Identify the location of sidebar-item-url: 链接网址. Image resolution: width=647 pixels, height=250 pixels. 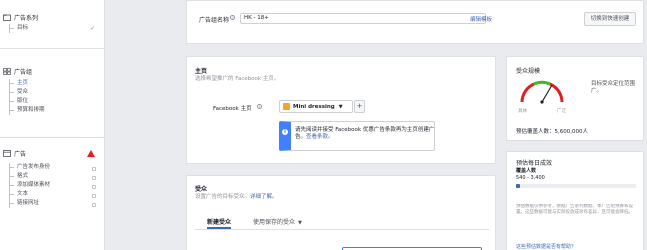
(30, 203).